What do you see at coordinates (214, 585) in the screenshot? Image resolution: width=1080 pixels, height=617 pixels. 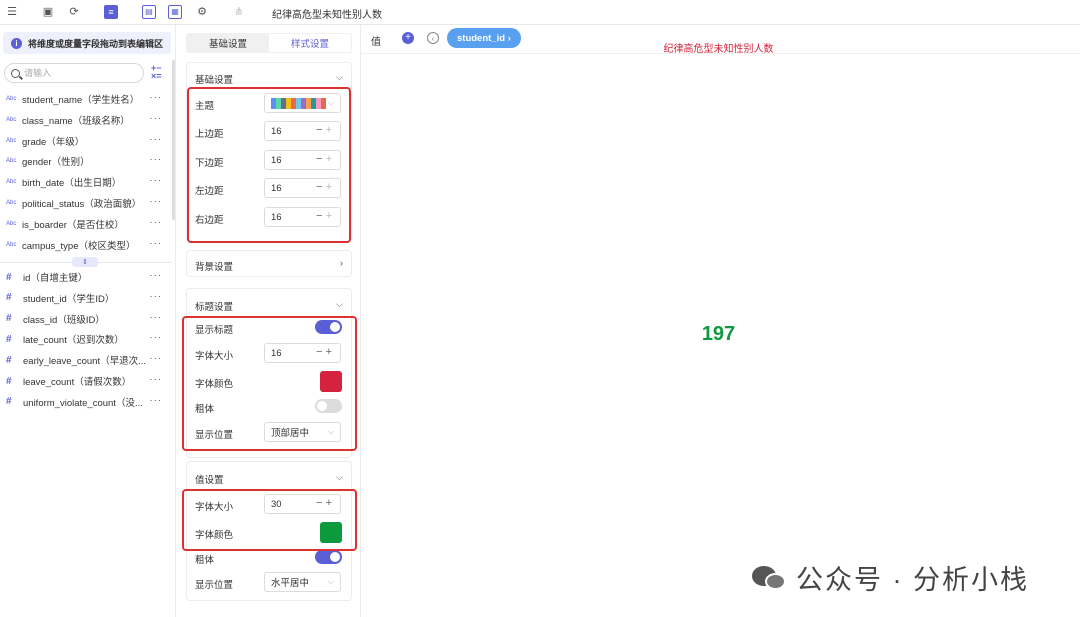 I see `value-position-label: 显示位置` at bounding box center [214, 585].